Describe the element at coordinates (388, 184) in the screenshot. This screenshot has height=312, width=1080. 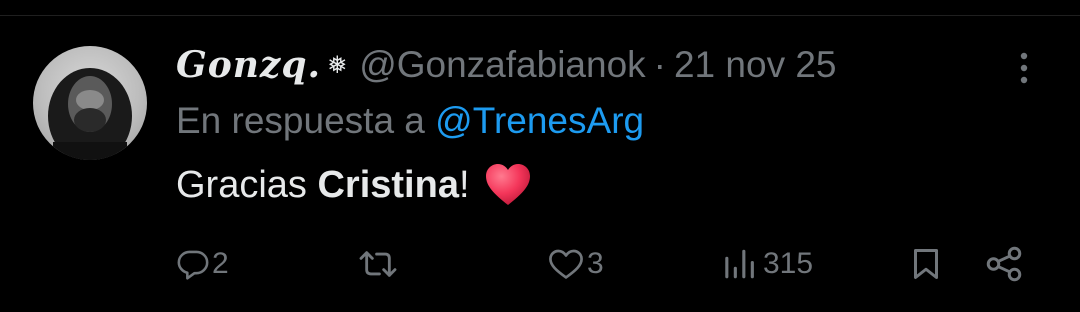
I see `tweet-text-bold: Cristina` at that location.